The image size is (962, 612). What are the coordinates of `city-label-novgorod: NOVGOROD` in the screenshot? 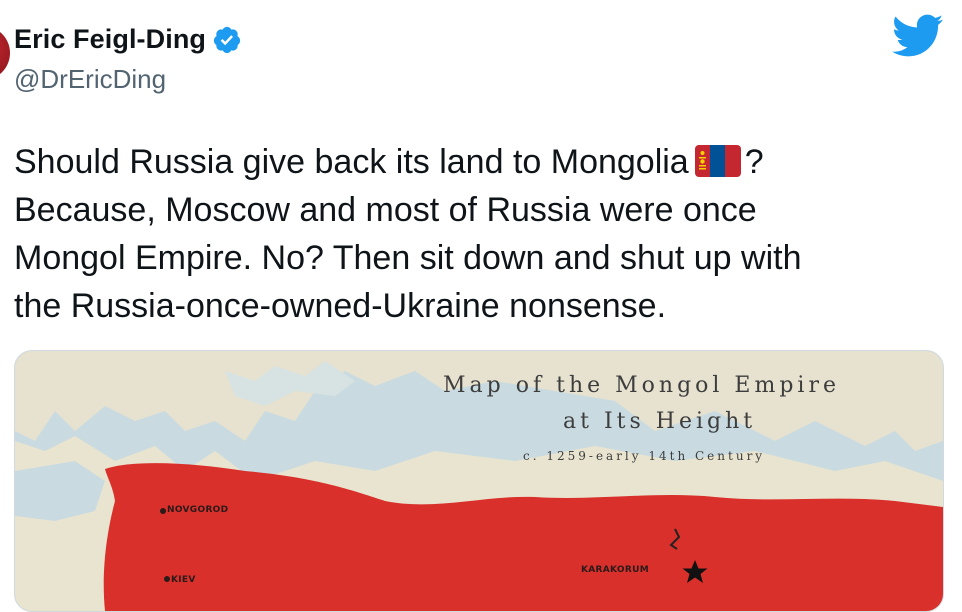 It's located at (198, 510).